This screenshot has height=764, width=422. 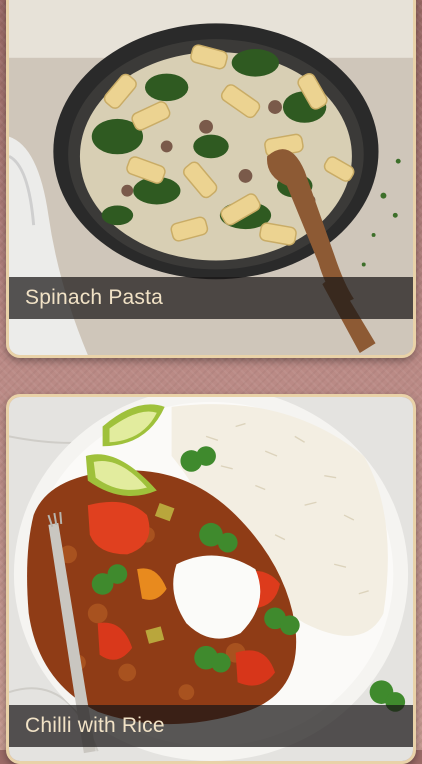 I want to click on recipe-title-chilli-with-rice: Chilli with Rice, so click(x=211, y=726).